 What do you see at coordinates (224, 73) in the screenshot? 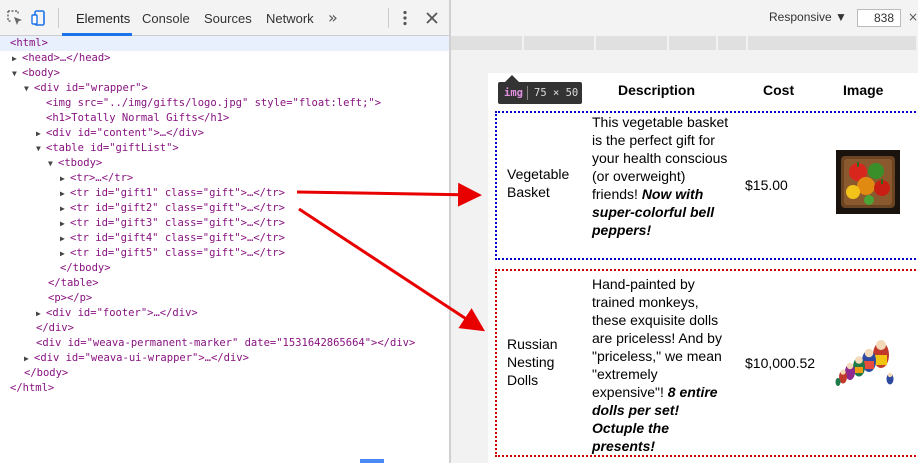
I see `dom-node-body: ▼ <body>` at bounding box center [224, 73].